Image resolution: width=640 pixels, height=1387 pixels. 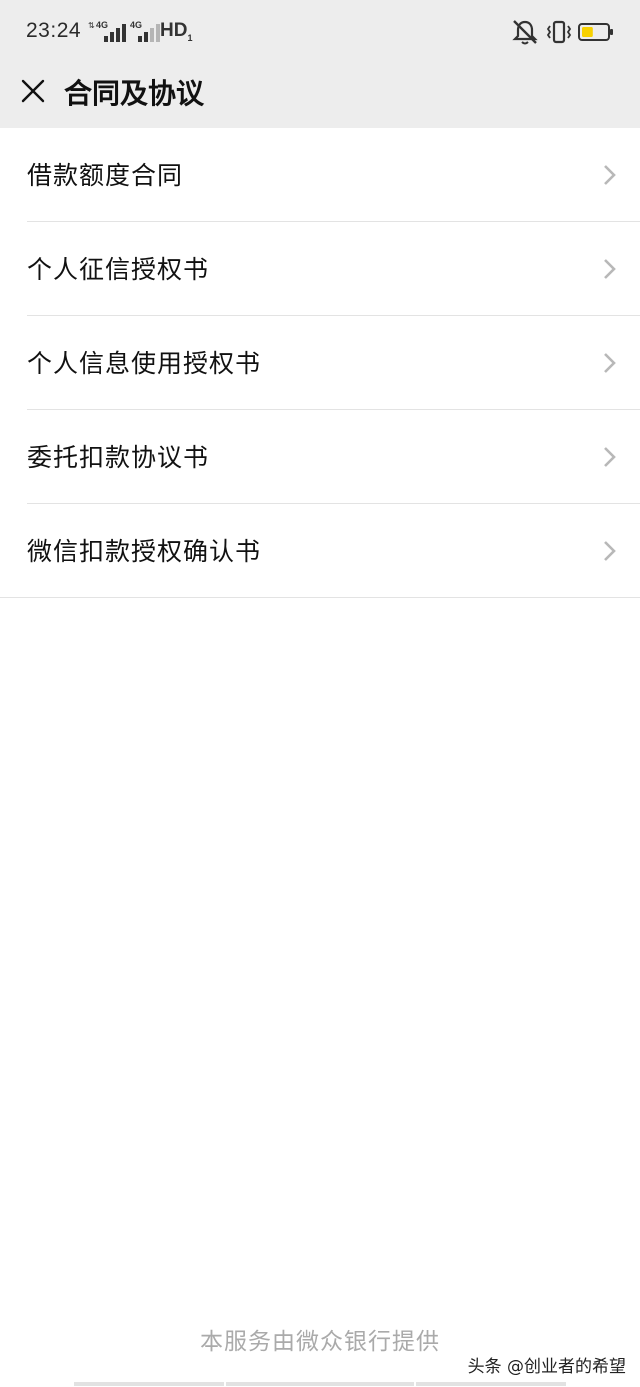 What do you see at coordinates (320, 457) in the screenshot?
I see `list-item-debit-agreement: 委托扣款协议书` at bounding box center [320, 457].